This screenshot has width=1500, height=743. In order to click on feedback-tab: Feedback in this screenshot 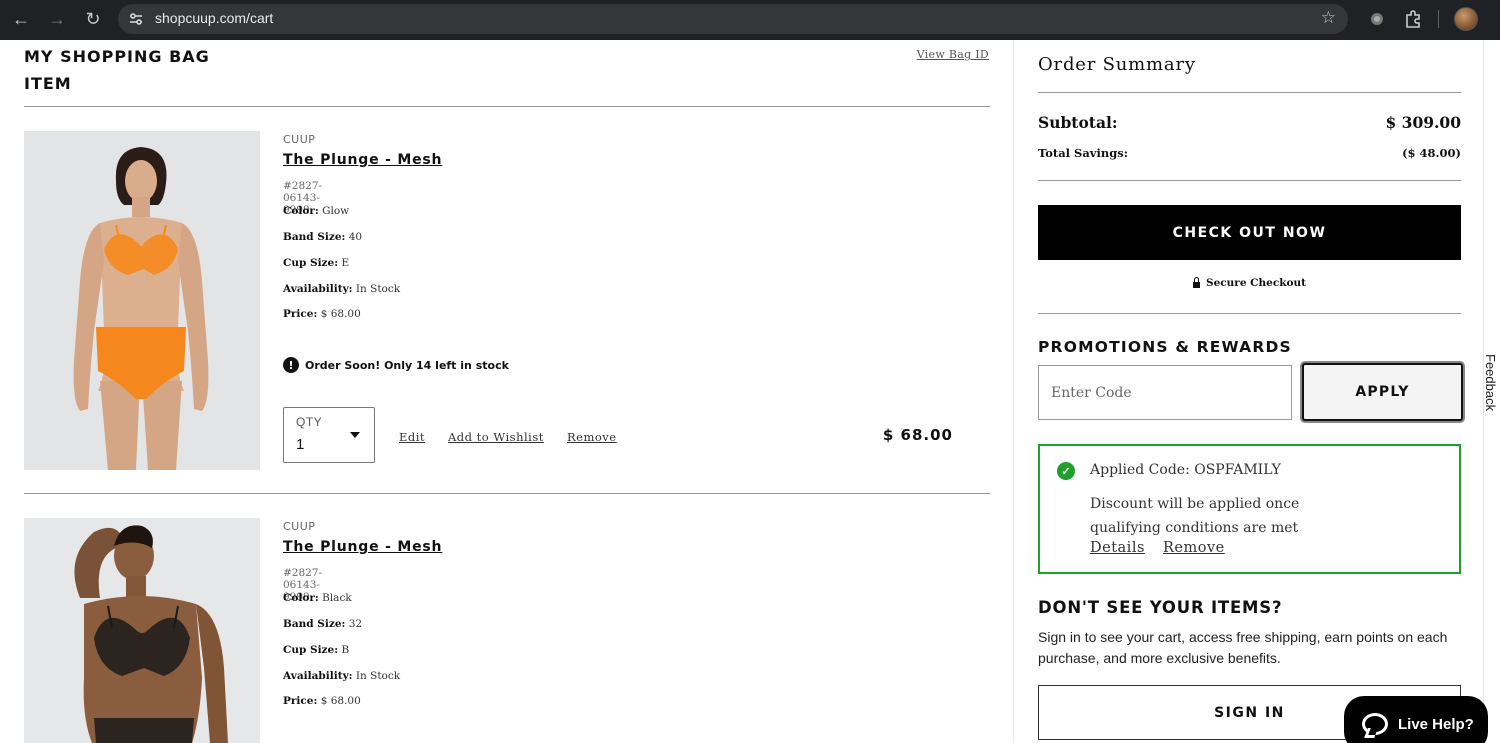, I will do `click(1491, 382)`.